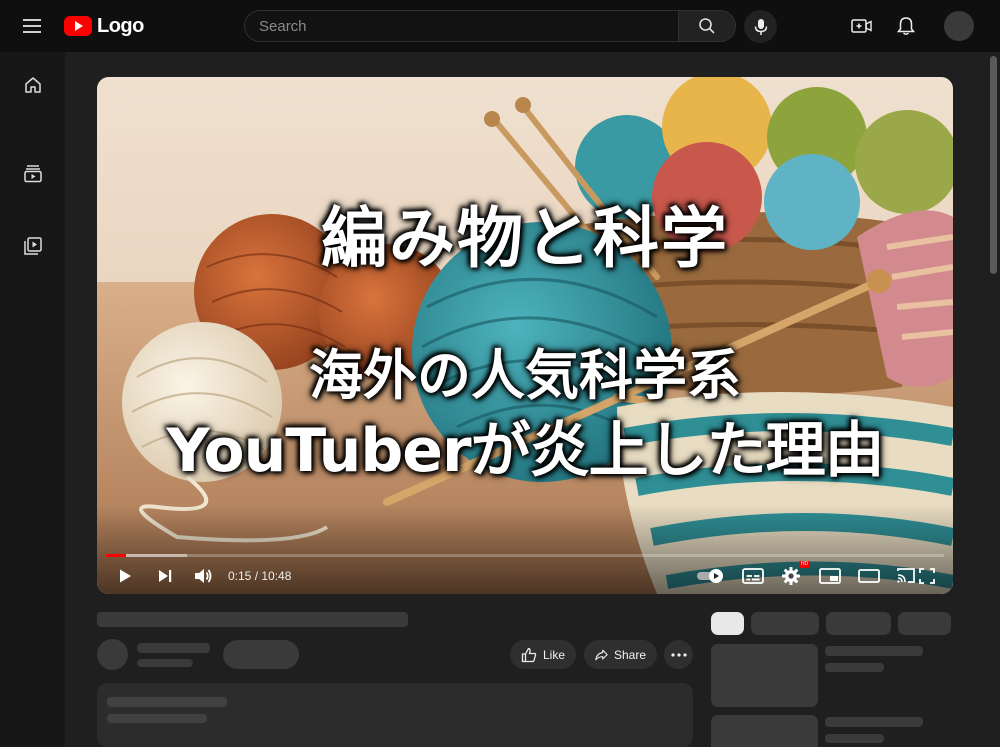 The width and height of the screenshot is (1000, 747). Describe the element at coordinates (906, 26) in the screenshot. I see `bell-icon` at that location.